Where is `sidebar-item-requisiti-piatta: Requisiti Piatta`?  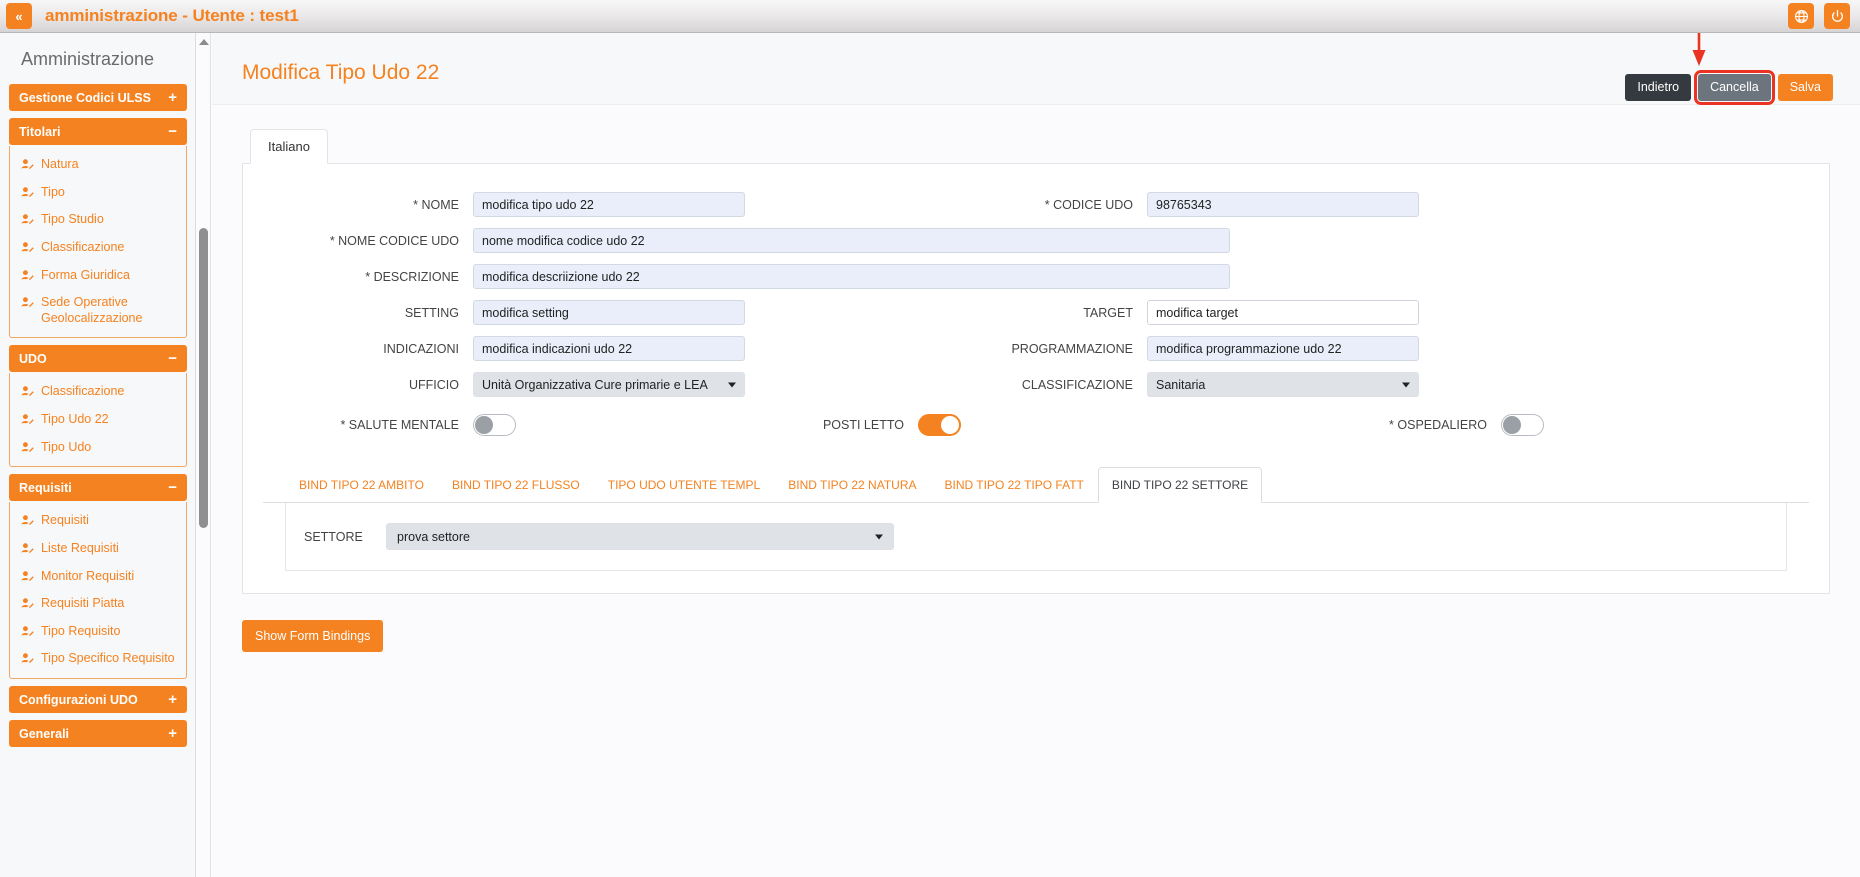 sidebar-item-requisiti-piatta: Requisiti Piatta is located at coordinates (98, 604).